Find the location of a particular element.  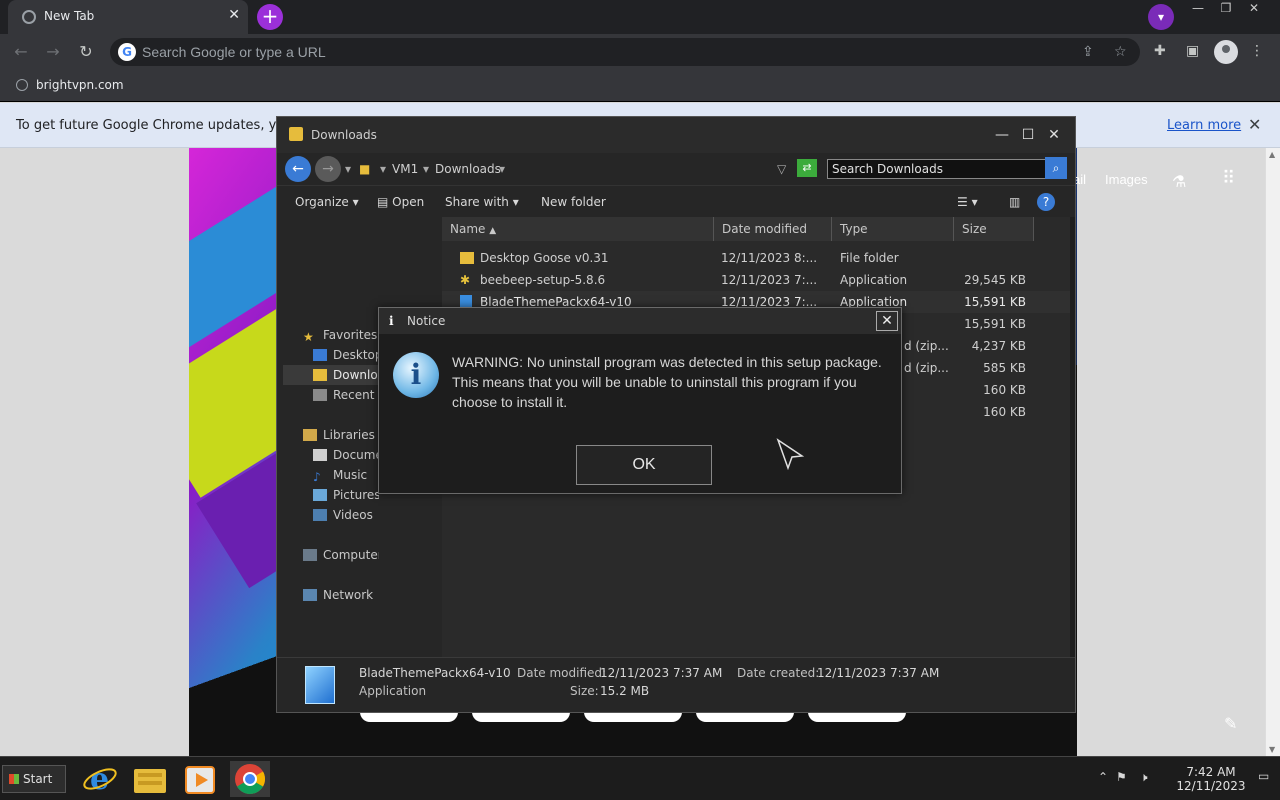

computer-icon is located at coordinates (310, 555).